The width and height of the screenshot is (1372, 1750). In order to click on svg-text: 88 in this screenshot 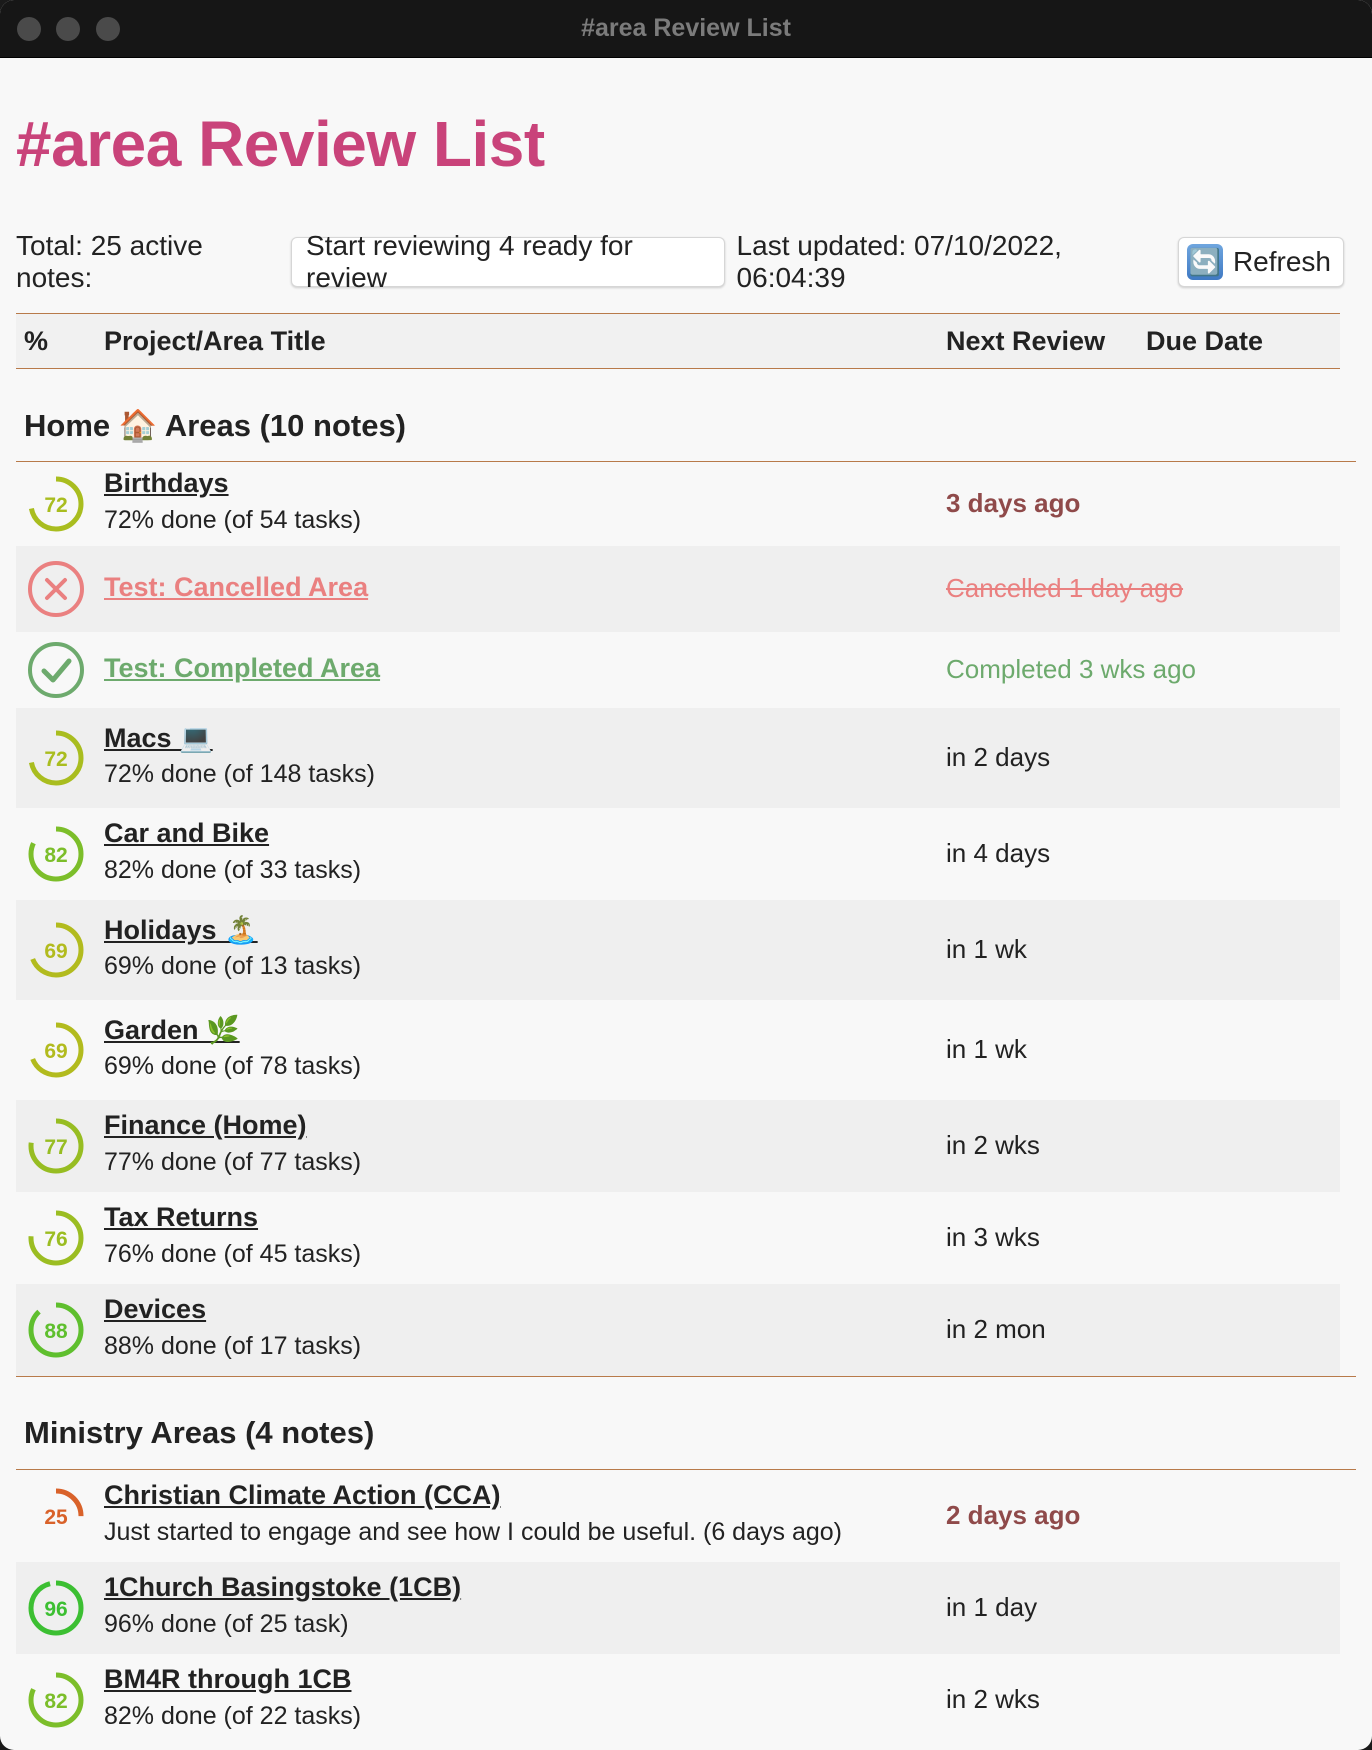, I will do `click(56, 1331)`.